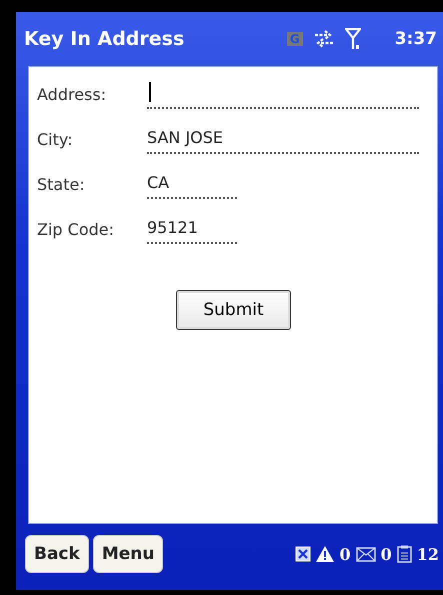 The height and width of the screenshot is (595, 443). What do you see at coordinates (192, 183) in the screenshot?
I see `text-field: CA` at bounding box center [192, 183].